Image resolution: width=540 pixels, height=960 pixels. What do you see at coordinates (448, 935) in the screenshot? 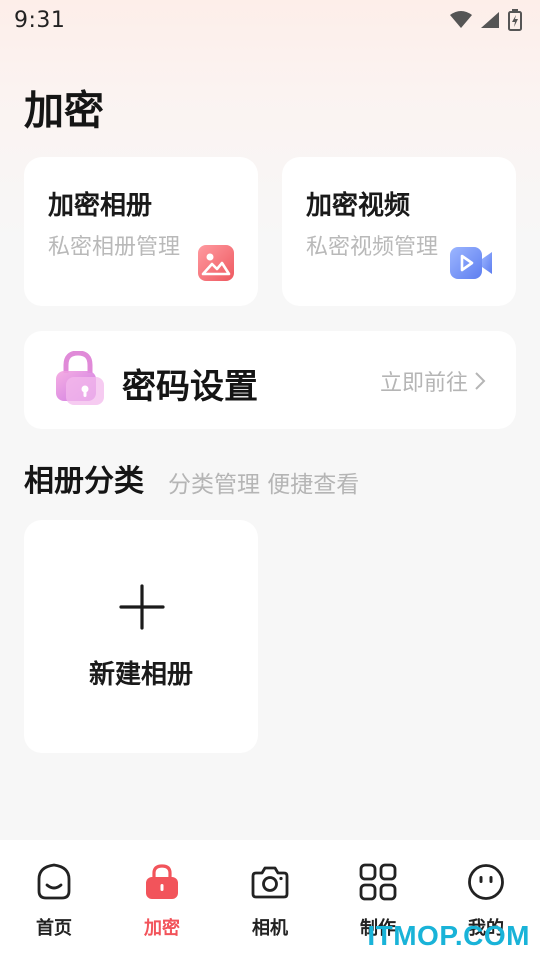
I see `watermark-logo: ITMOP.COM` at bounding box center [448, 935].